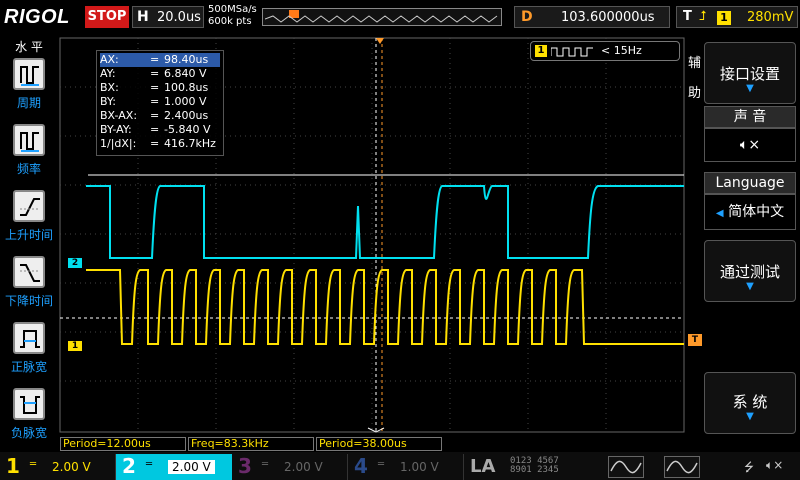 The image size is (800, 480). I want to click on negative-width-icon, so click(29, 404).